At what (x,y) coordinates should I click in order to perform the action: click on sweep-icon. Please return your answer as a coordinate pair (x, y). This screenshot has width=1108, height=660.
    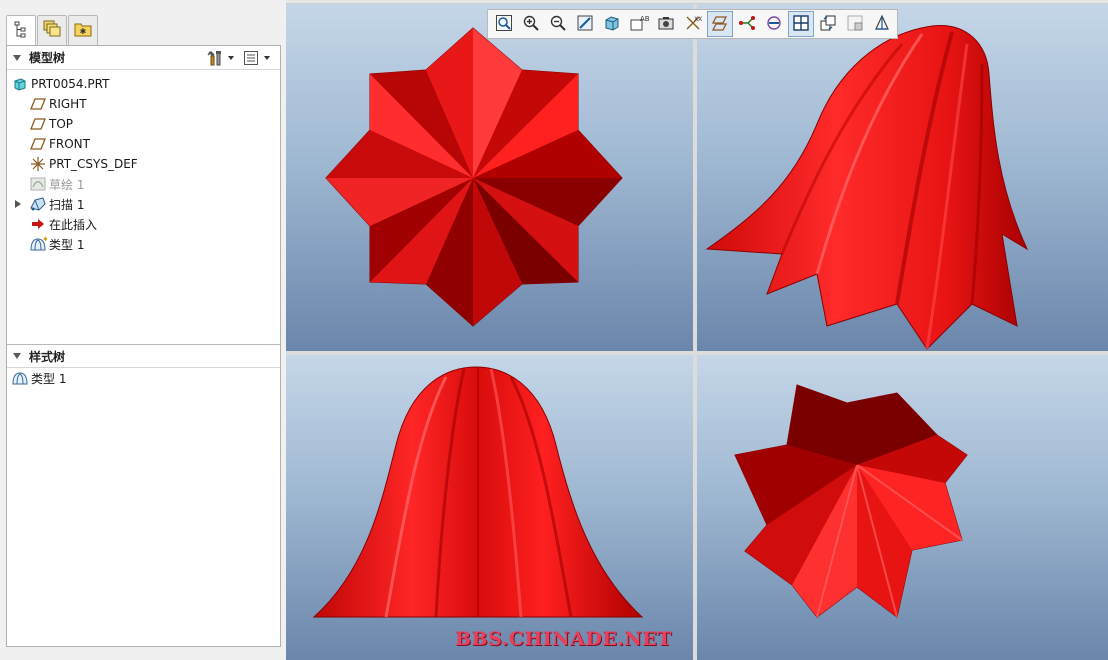
    Looking at the image, I should click on (38, 204).